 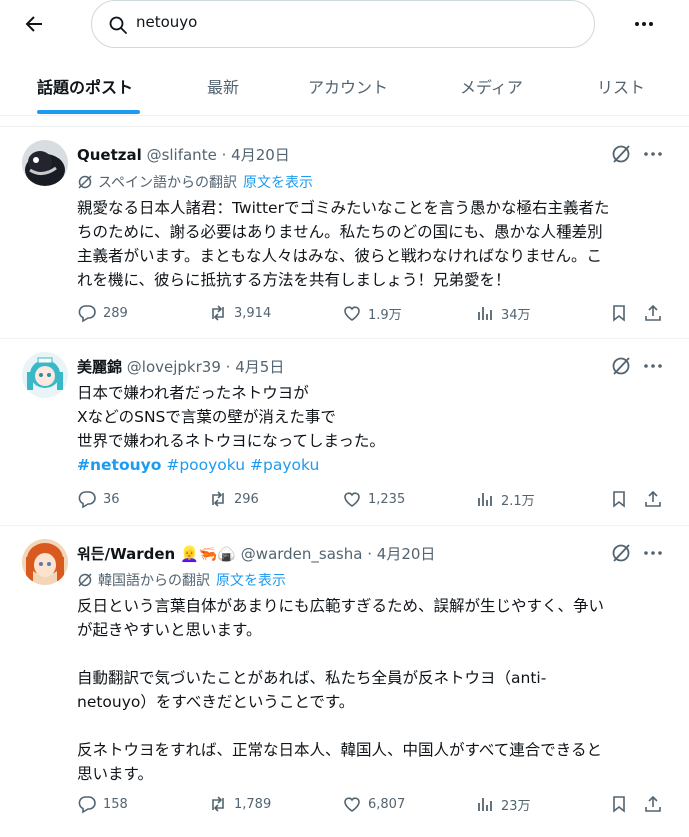 I want to click on post-actions: 289 3,914 1.9万 34万, so click(x=372, y=315).